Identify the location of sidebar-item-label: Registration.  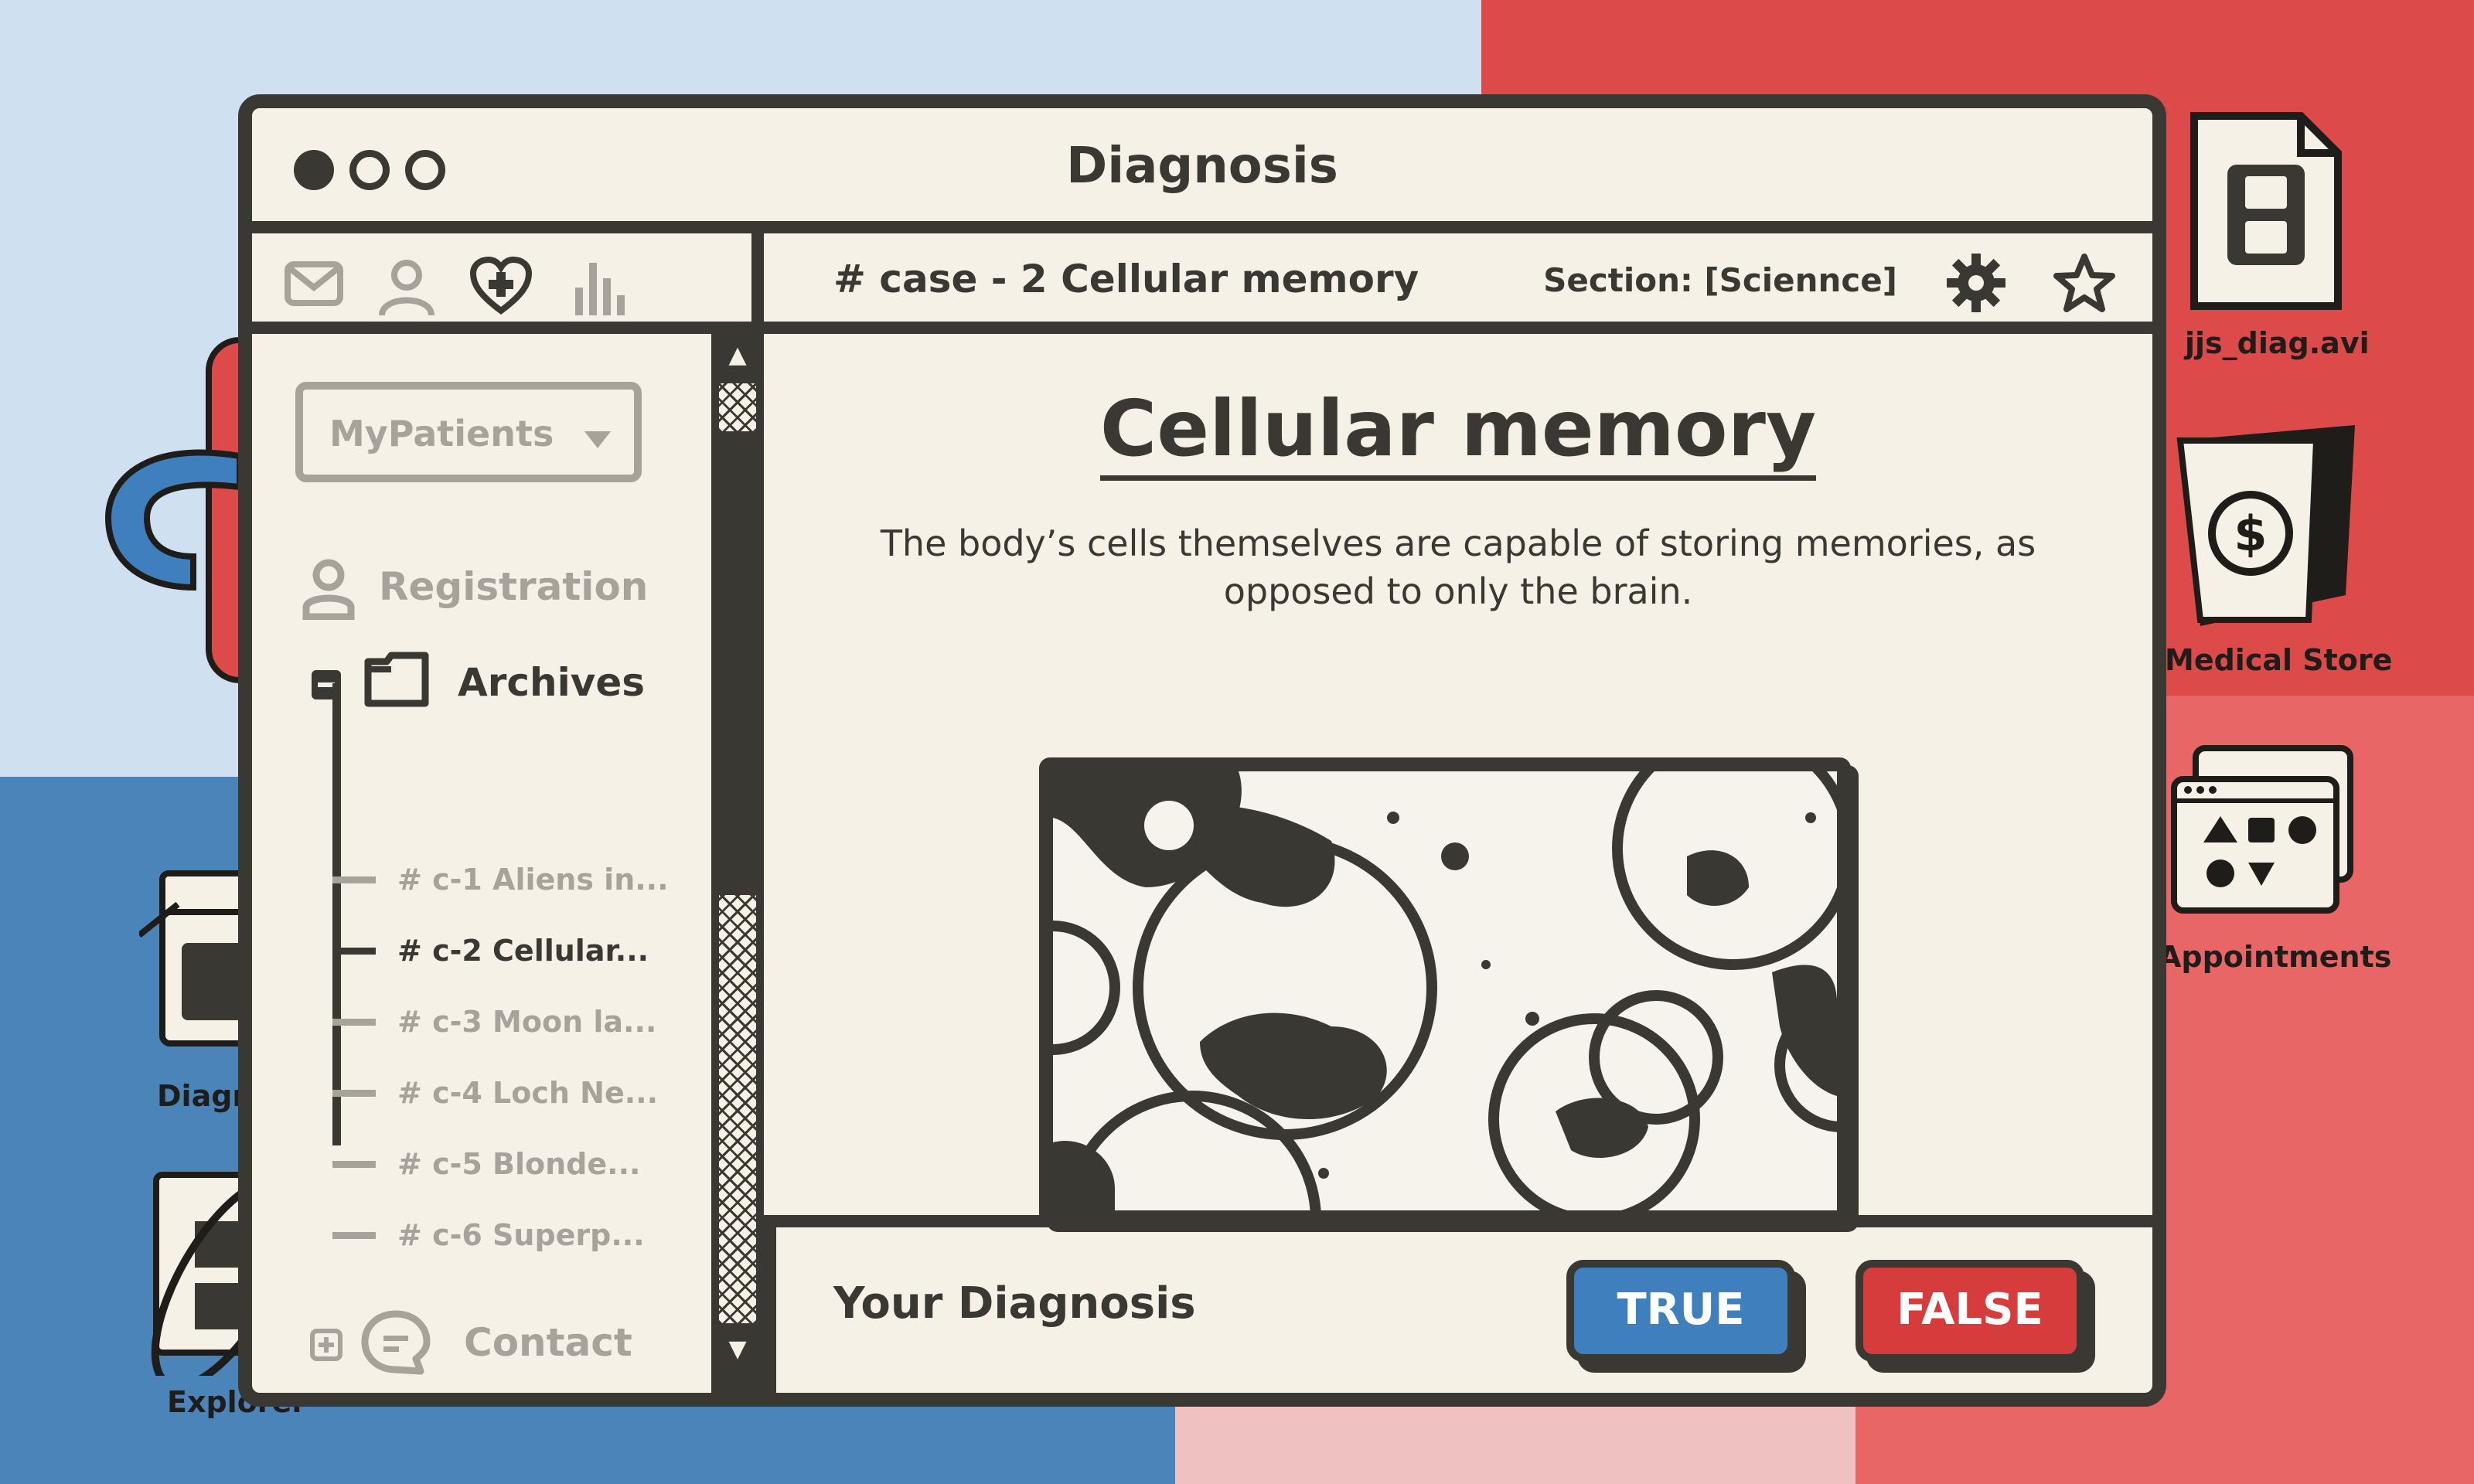
(514, 586).